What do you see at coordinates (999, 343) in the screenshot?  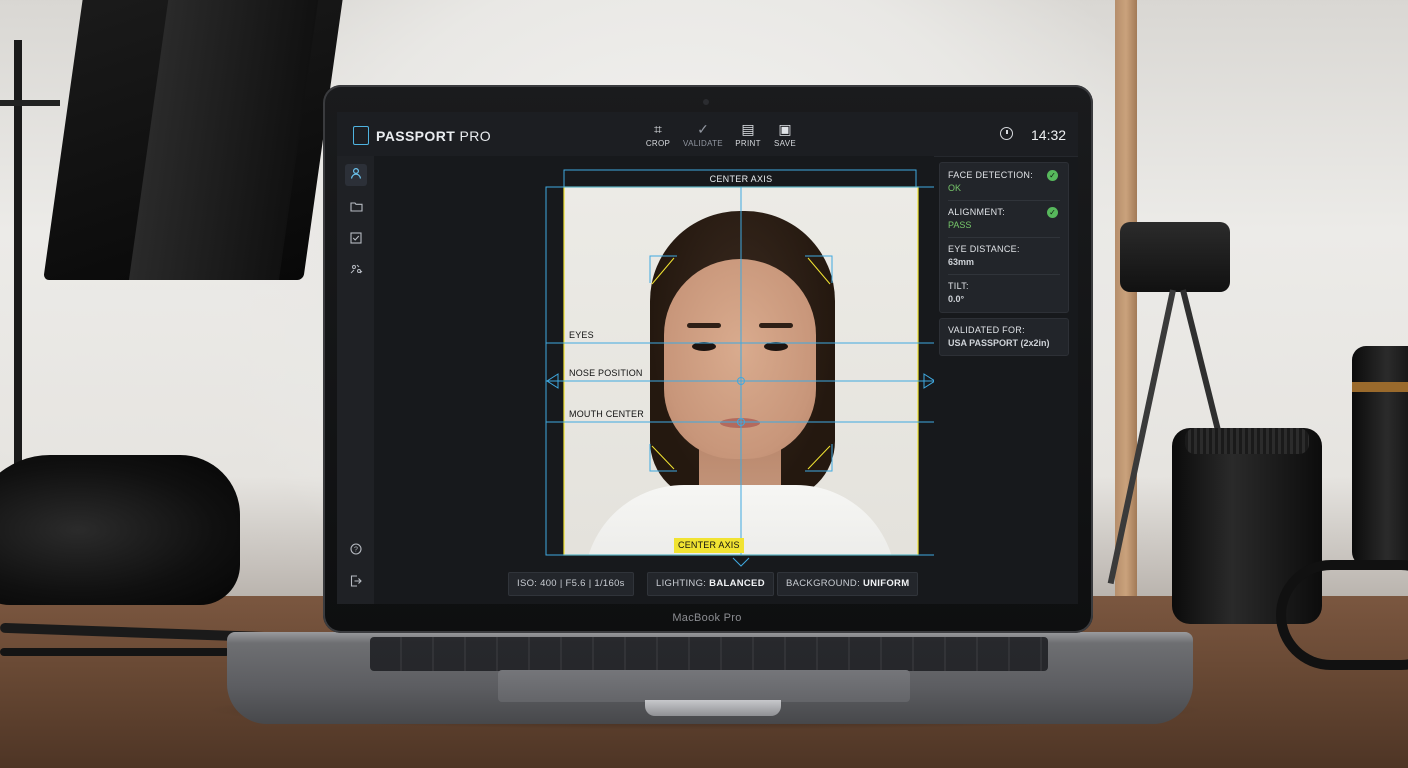 I see `validated-for-value: USA PASSPORT (2x2in)` at bounding box center [999, 343].